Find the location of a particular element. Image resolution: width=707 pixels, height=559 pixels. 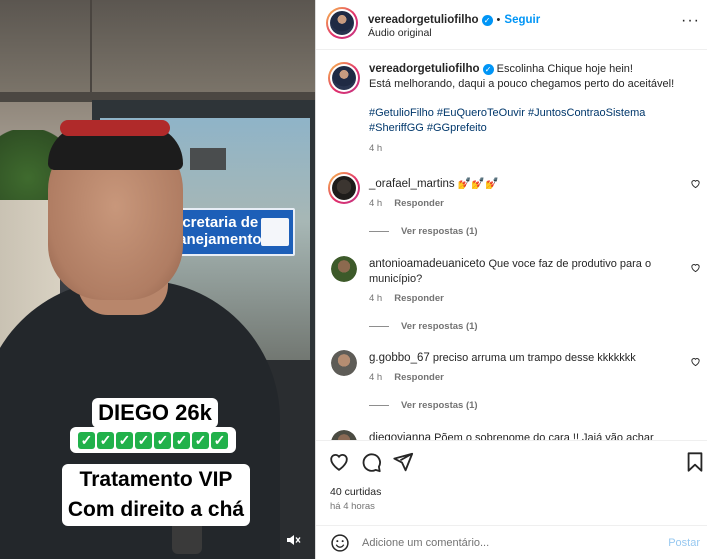

office-sign: ecretaria de lanejamento is located at coordinates (231, 232).